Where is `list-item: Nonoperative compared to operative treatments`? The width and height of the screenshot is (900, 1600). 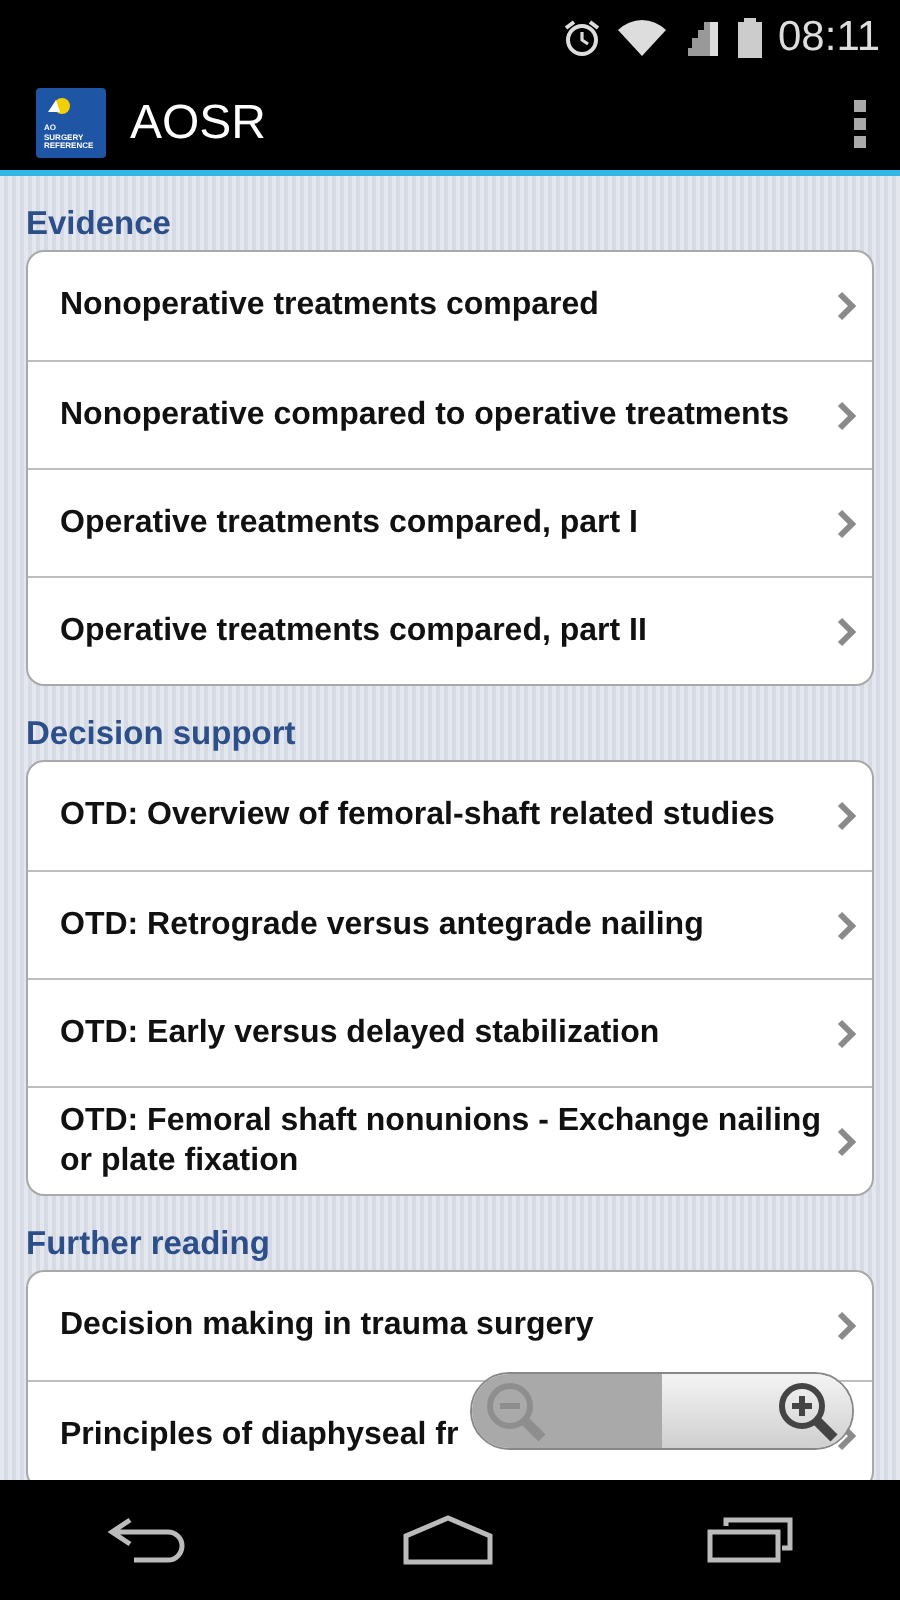
list-item: Nonoperative compared to operative treatments is located at coordinates (450, 414).